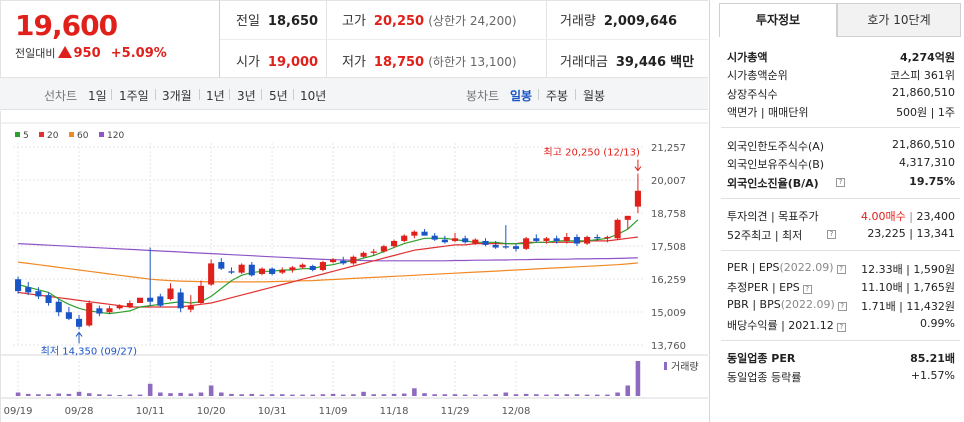 This screenshot has width=964, height=422. I want to click on period-10y: 10년, so click(313, 95).